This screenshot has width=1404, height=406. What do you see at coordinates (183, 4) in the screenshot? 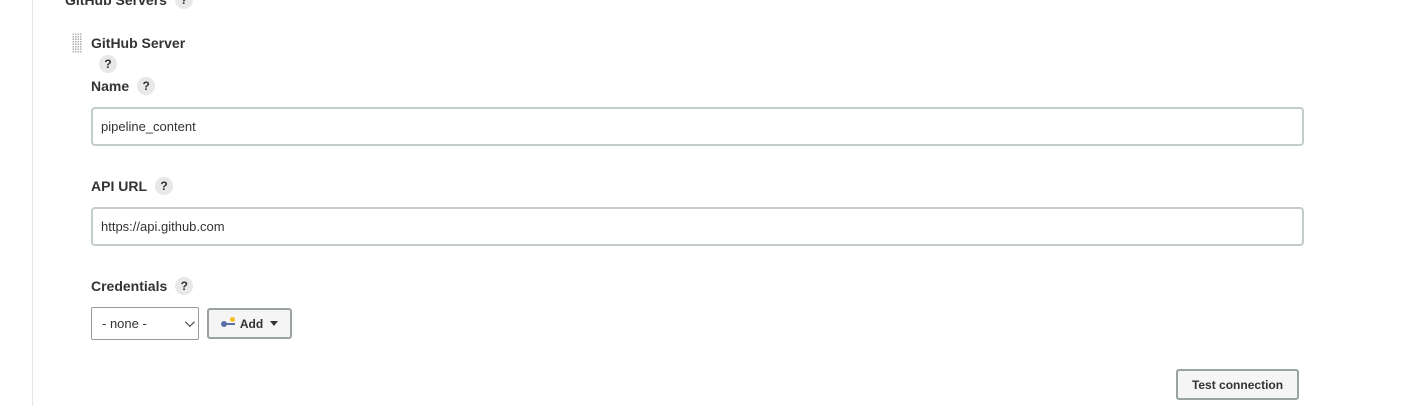
I see `section-help-icon: ?` at bounding box center [183, 4].